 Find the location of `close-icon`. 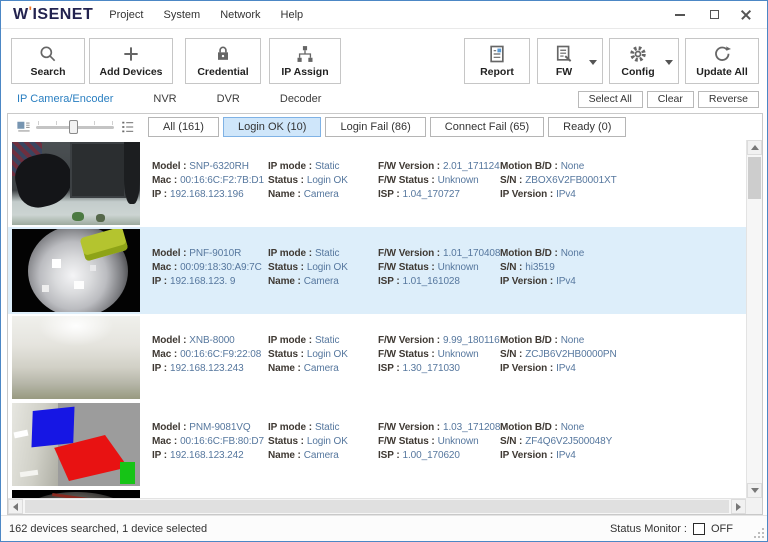

close-icon is located at coordinates (746, 15).